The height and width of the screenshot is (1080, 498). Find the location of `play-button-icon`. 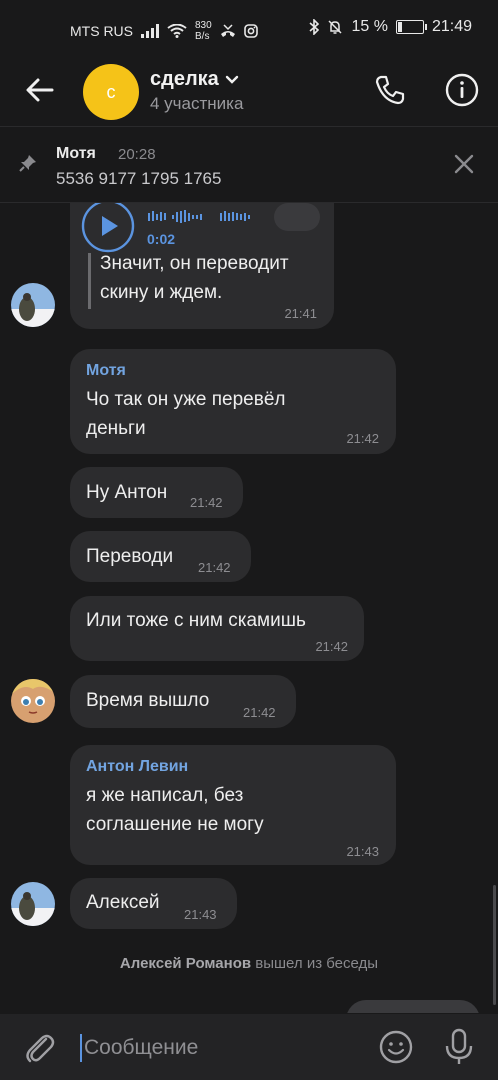

play-button-icon is located at coordinates (108, 228).